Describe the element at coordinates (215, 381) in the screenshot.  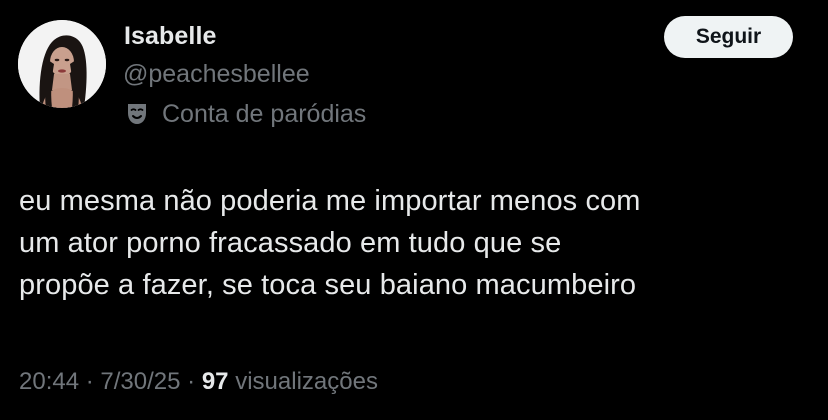
I see `views-count: 97` at that location.